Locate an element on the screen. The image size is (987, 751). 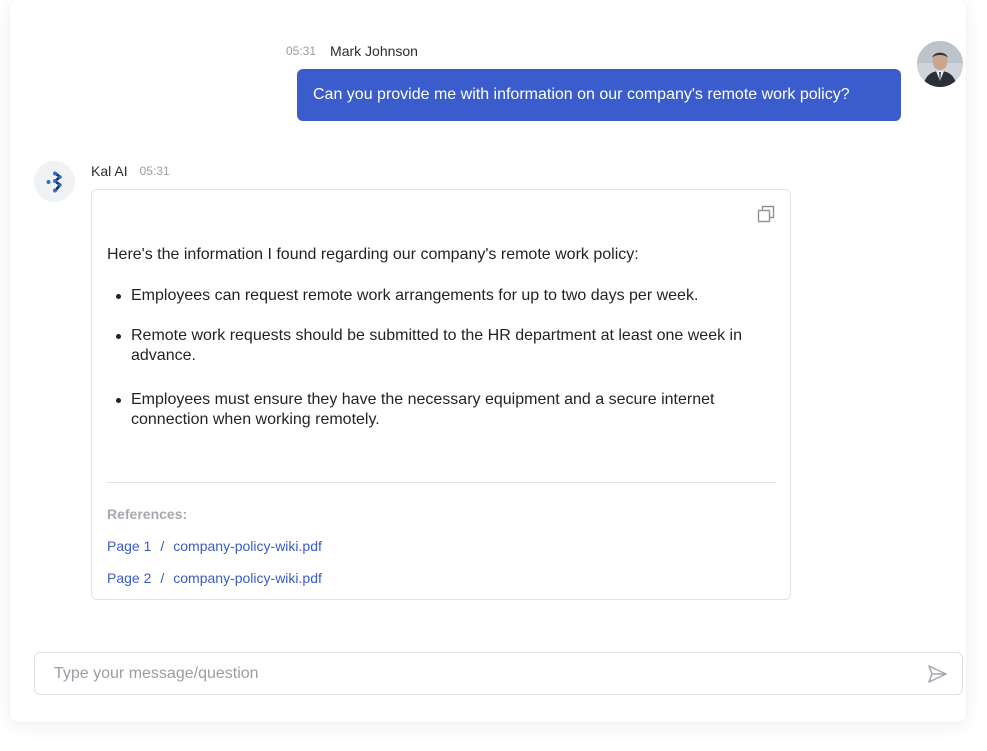
ai-message-meta: Kal AI 05:31 is located at coordinates (130, 171).